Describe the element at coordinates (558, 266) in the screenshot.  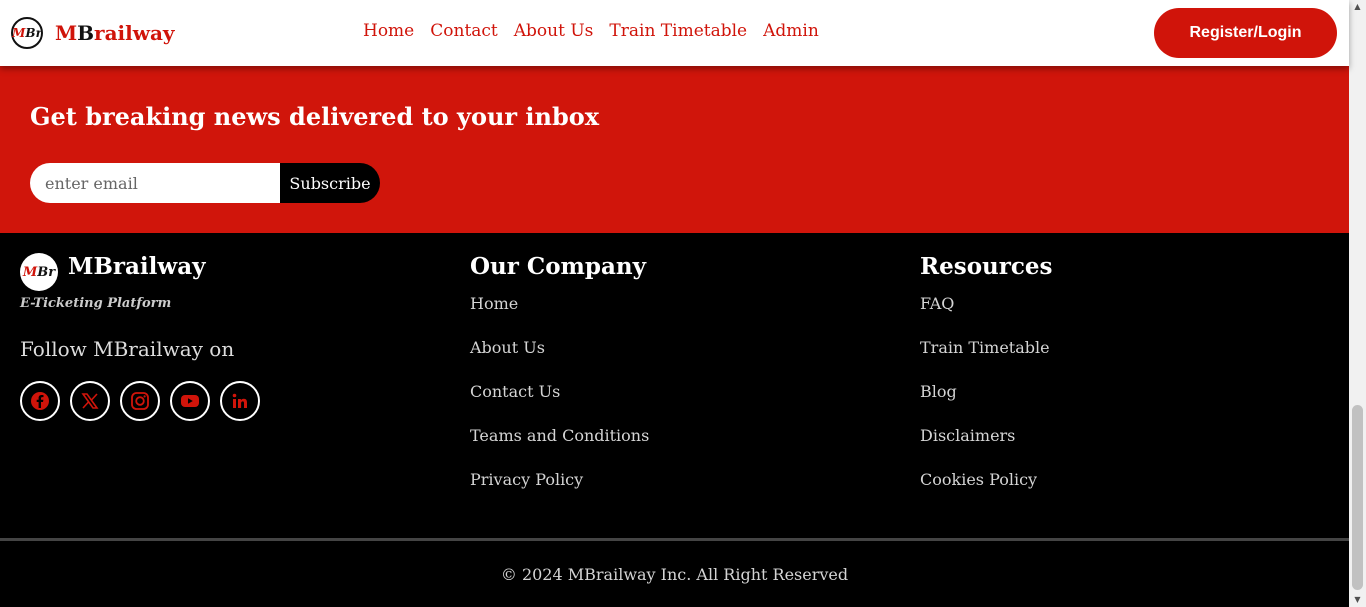
I see `company-title: Our Company` at that location.